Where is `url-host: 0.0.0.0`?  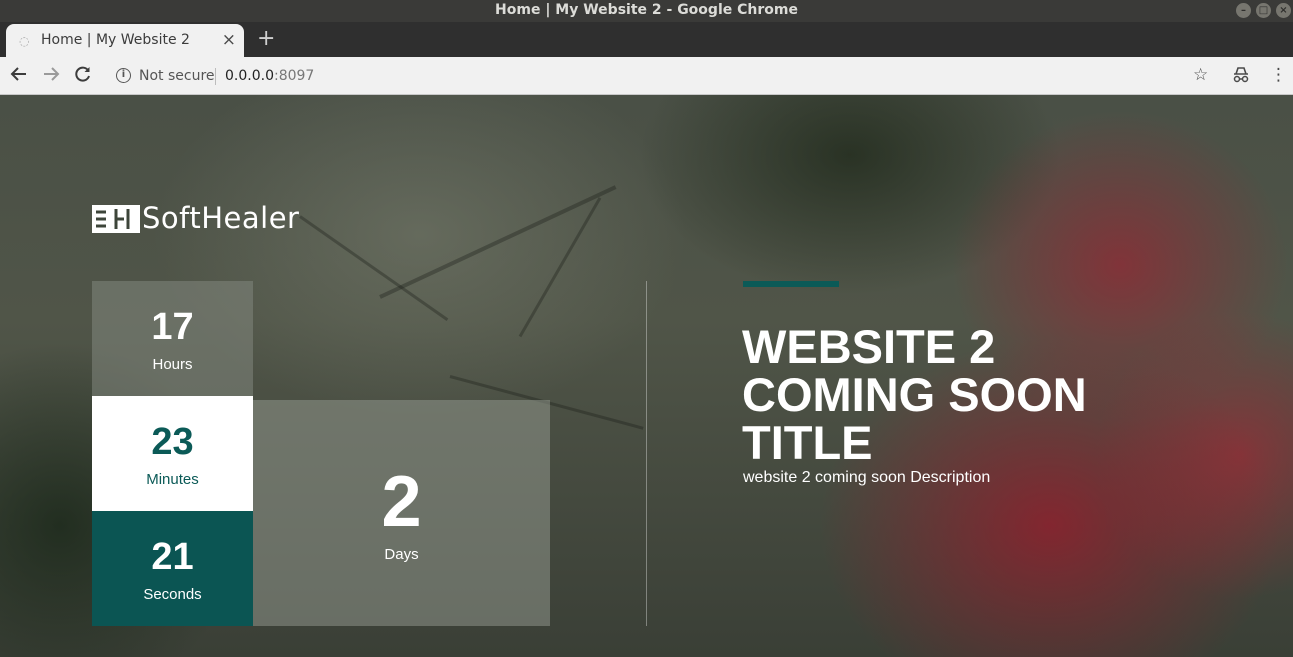 url-host: 0.0.0.0 is located at coordinates (249, 76).